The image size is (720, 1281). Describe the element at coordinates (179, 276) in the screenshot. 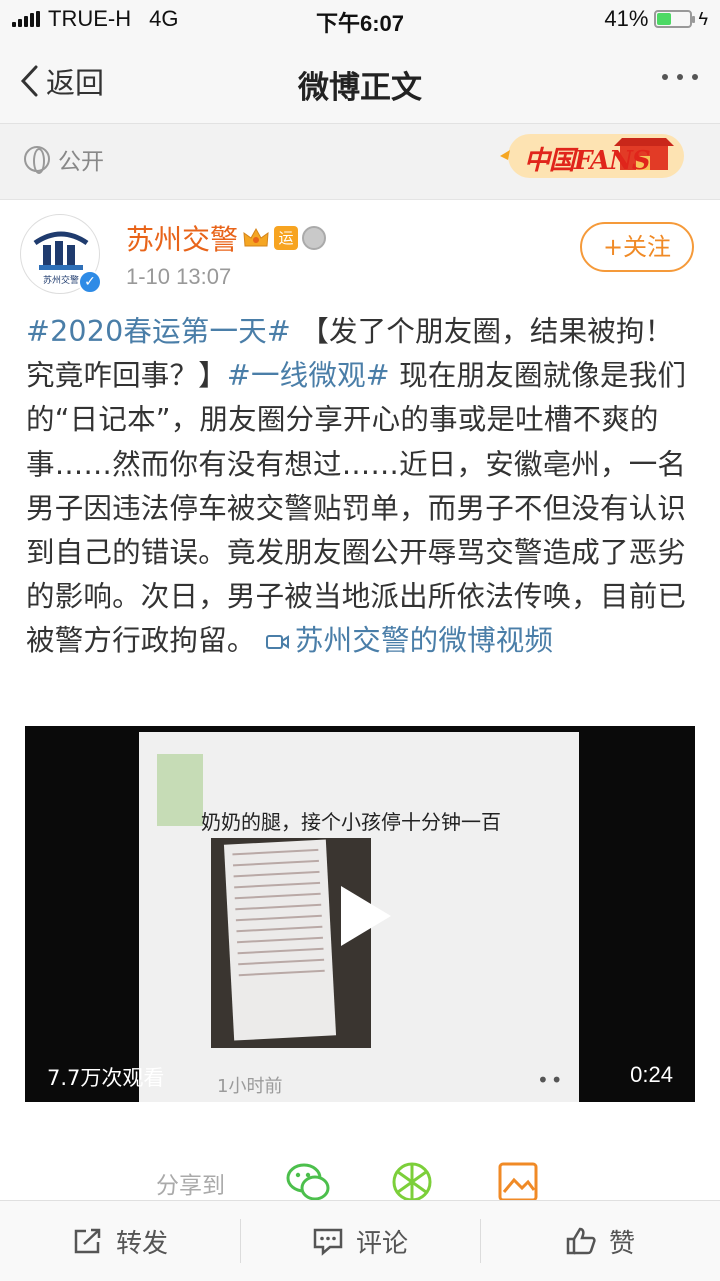

I see `post-time: 1-10 13:07` at that location.